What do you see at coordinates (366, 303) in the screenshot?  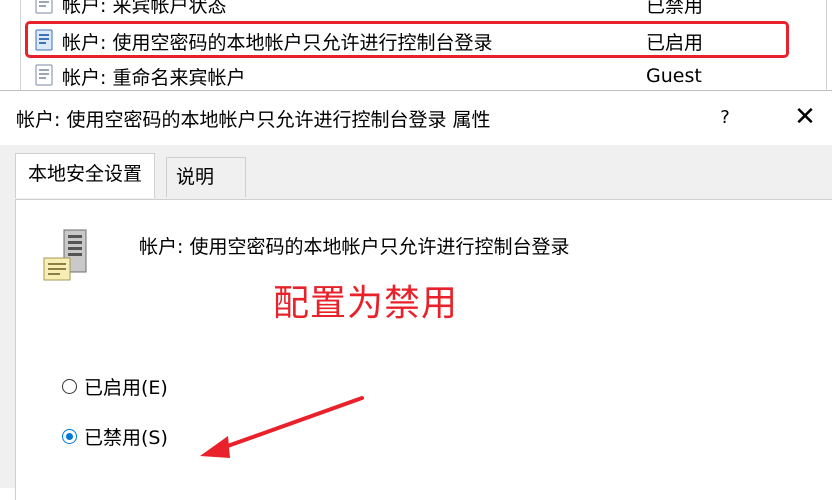 I see `annotation-text: 配置为禁用` at bounding box center [366, 303].